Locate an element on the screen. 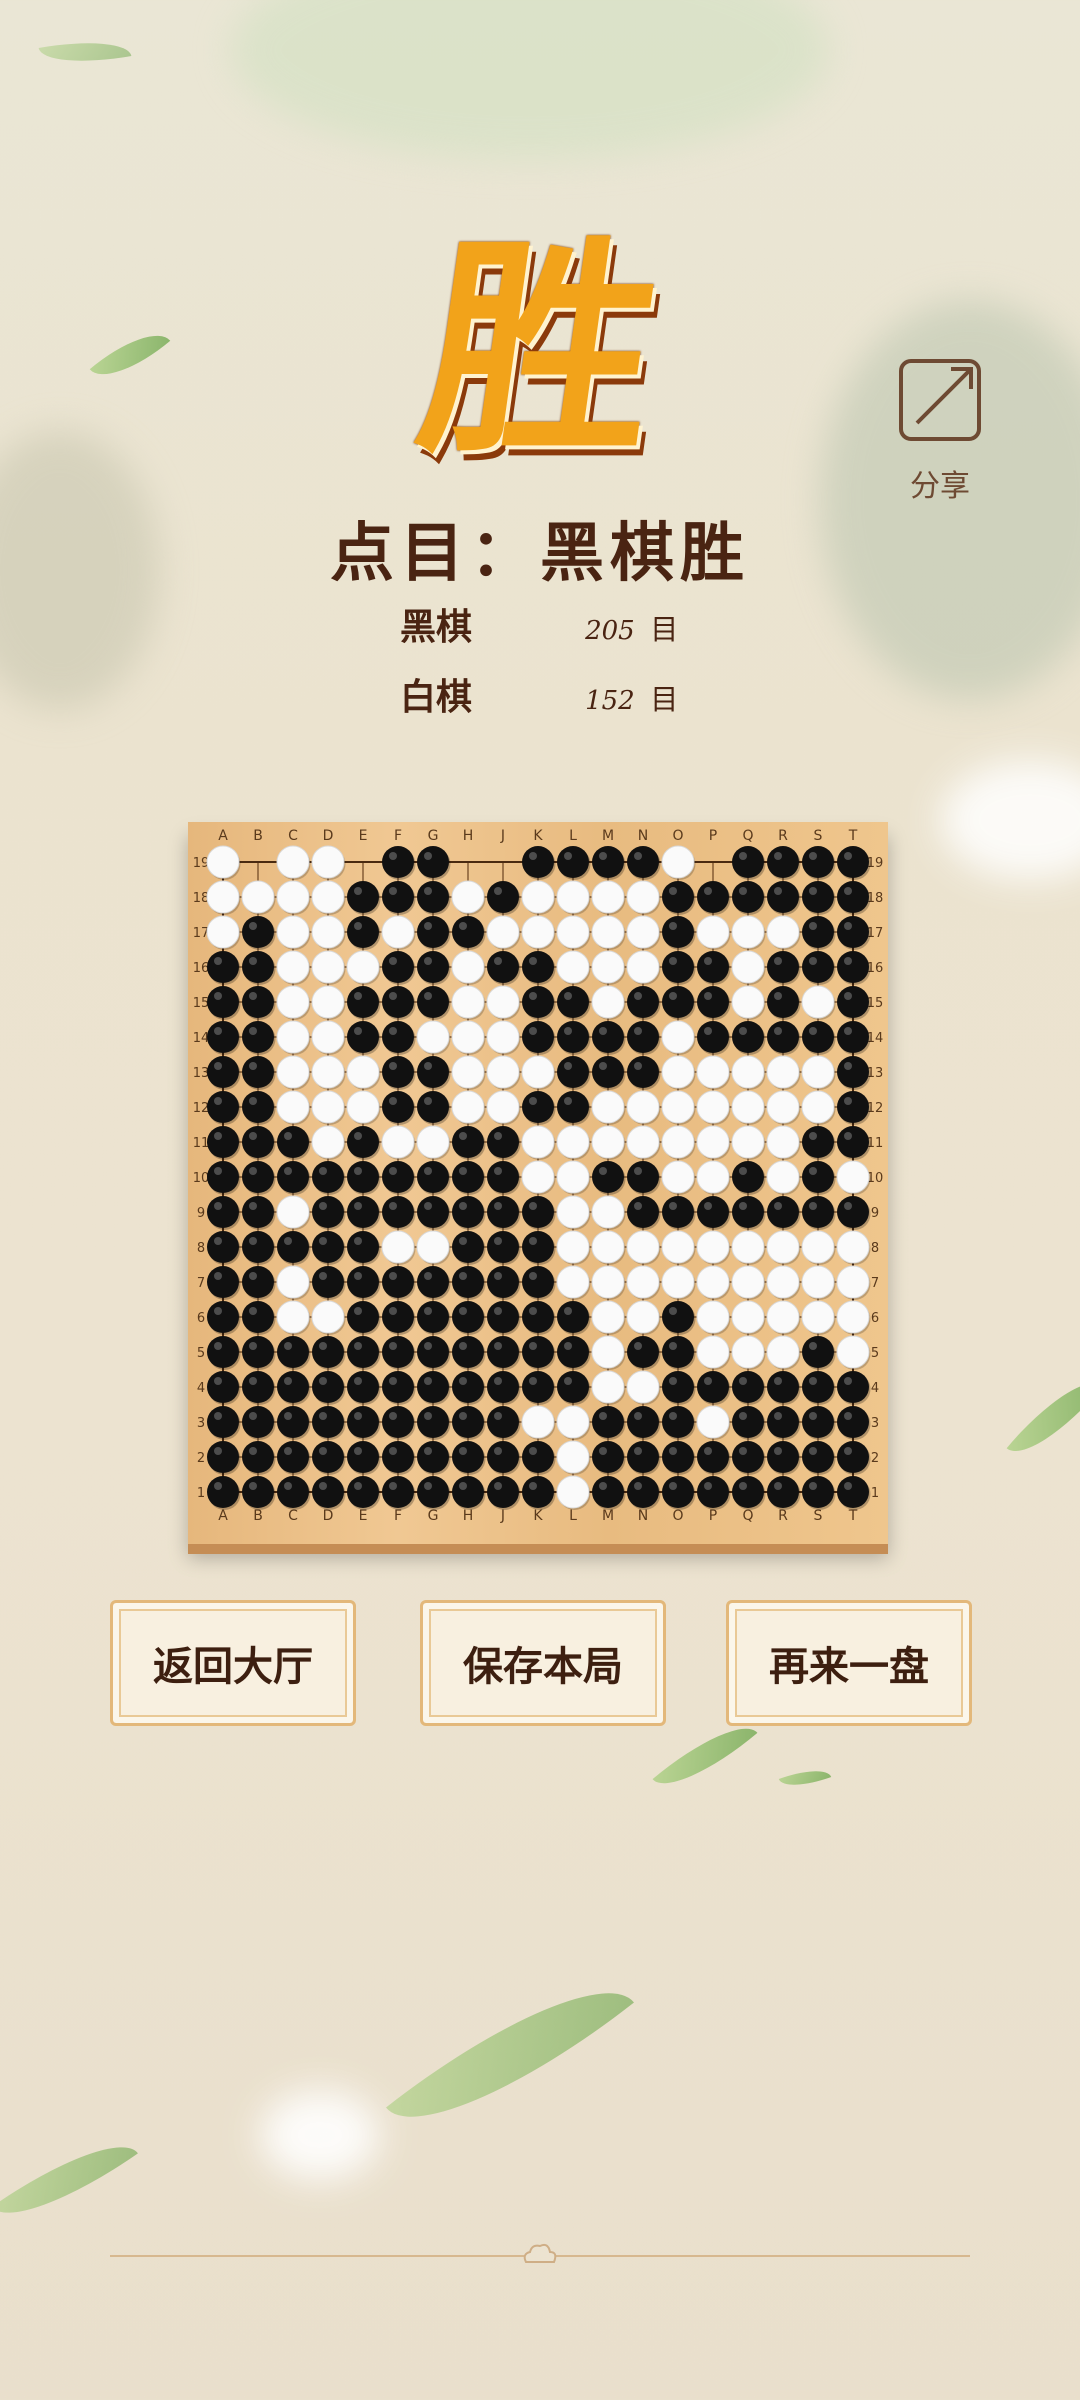  save-game-button: 保存本局 is located at coordinates (543, 1663).